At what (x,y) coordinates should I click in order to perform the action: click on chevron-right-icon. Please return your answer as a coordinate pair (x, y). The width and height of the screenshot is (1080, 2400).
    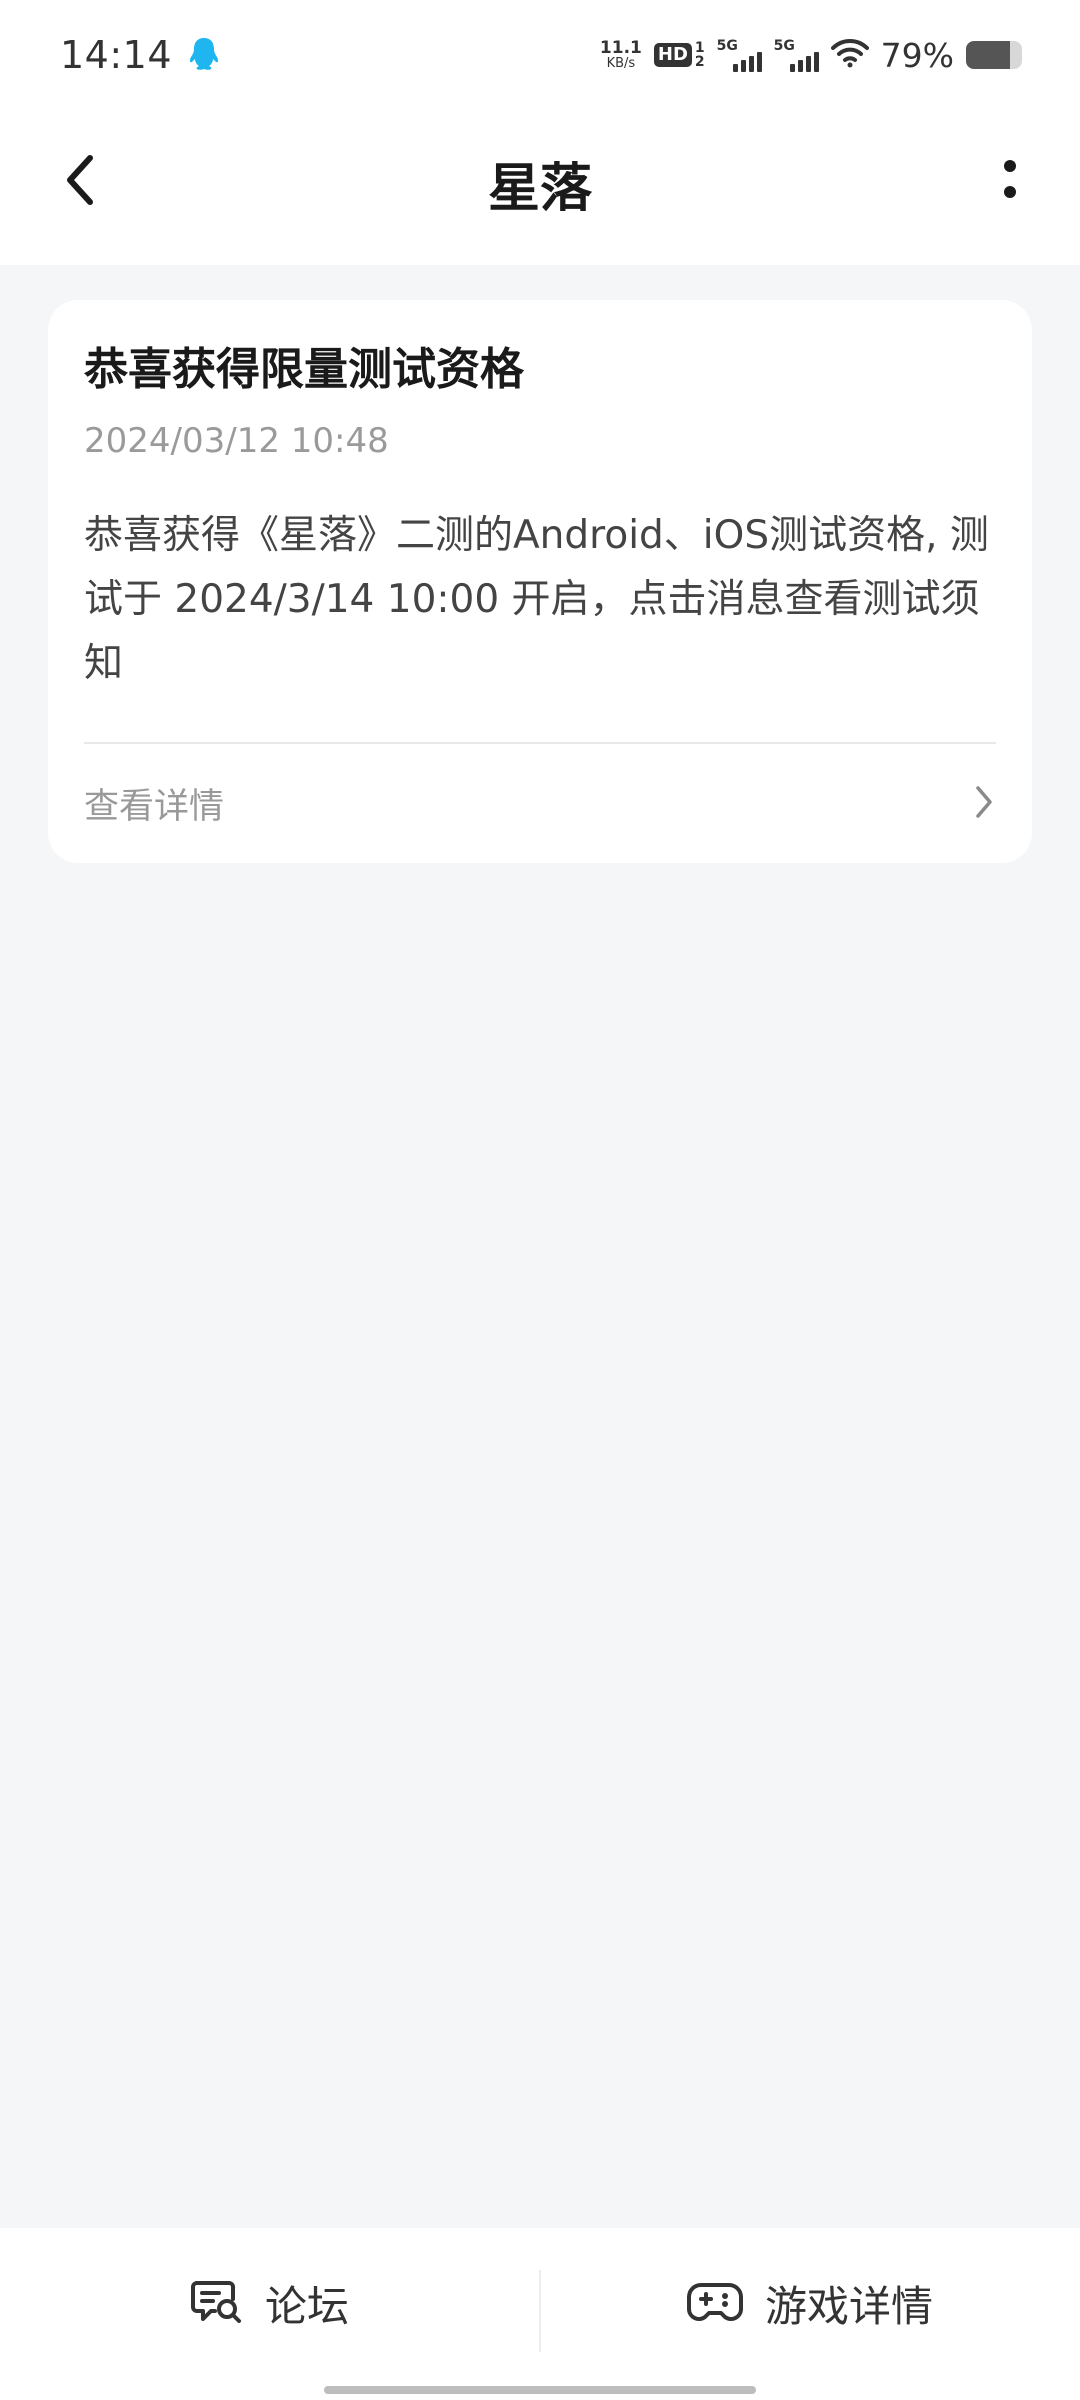
    Looking at the image, I should click on (984, 804).